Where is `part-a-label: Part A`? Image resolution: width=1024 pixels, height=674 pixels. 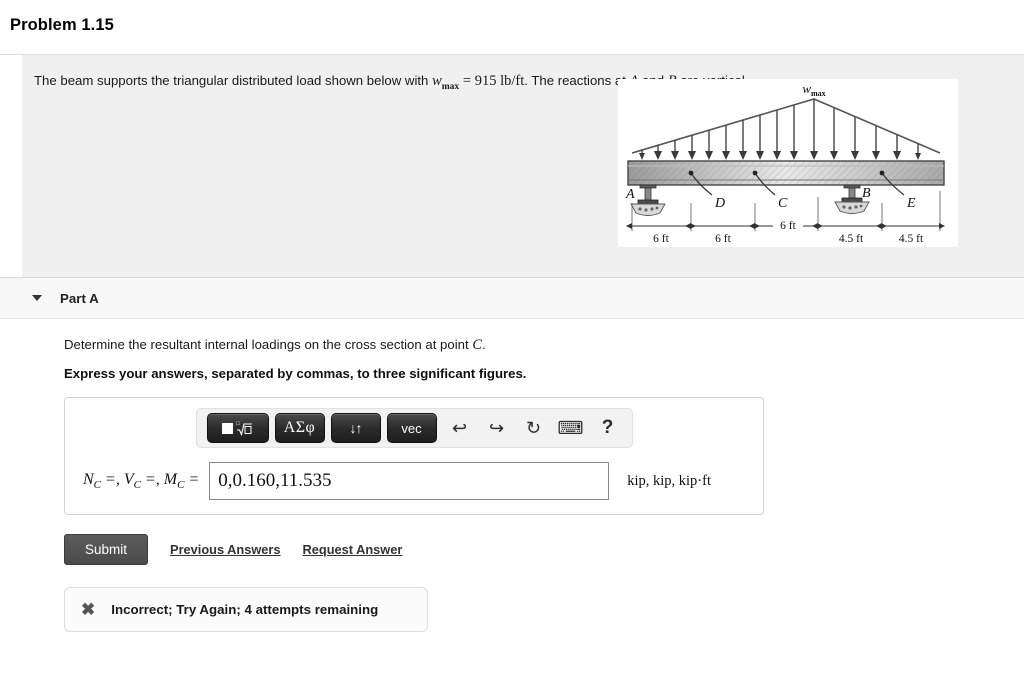
part-a-label: Part A is located at coordinates (79, 298).